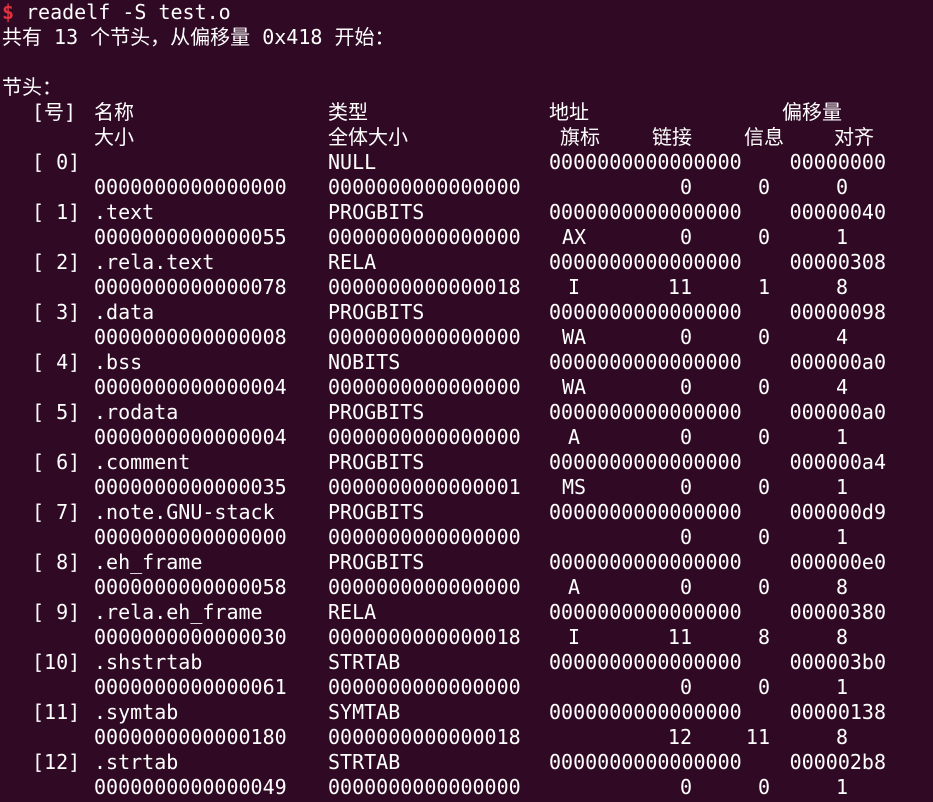 Image resolution: width=933 pixels, height=802 pixels. Describe the element at coordinates (56, 612) in the screenshot. I see `section-num: [ 9]` at that location.